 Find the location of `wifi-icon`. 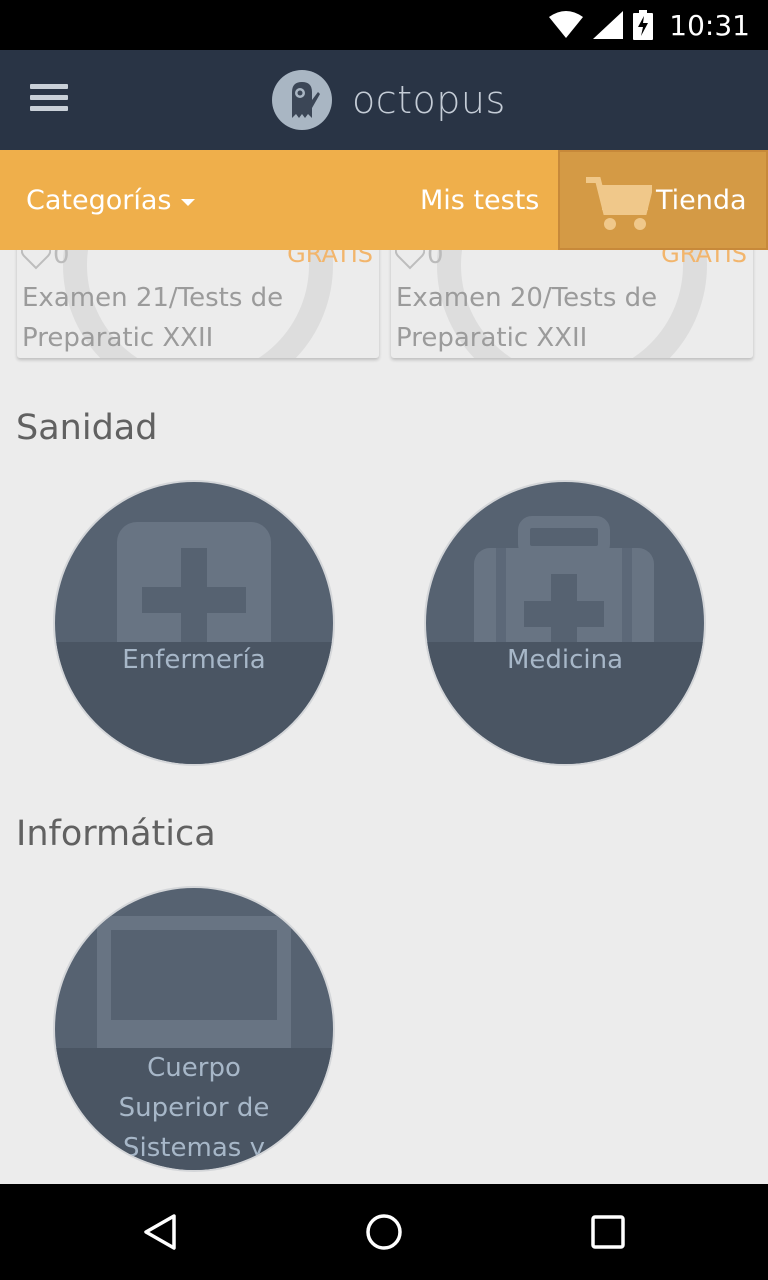

wifi-icon is located at coordinates (566, 24).